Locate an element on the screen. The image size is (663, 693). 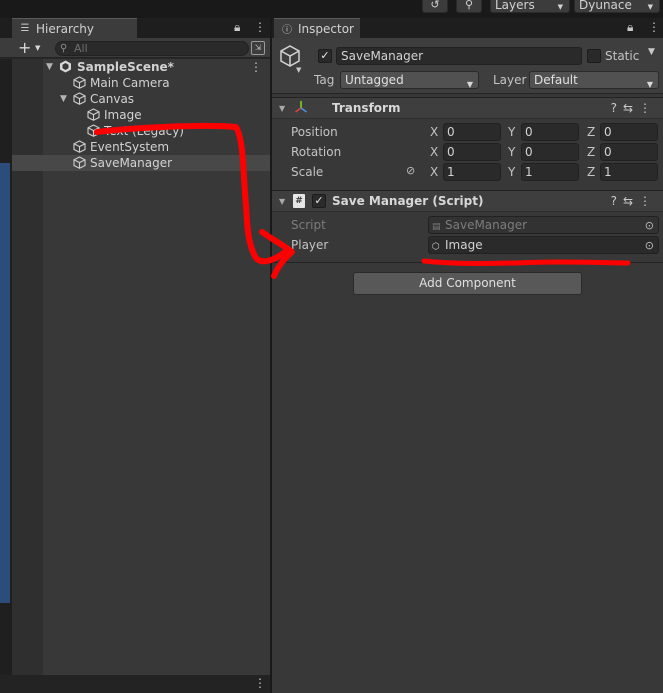
script-file-icon: ▤ is located at coordinates (436, 227).